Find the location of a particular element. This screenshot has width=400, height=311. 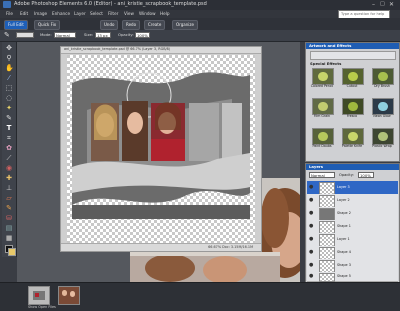

crop-tool-icon: ⌗ is located at coordinates (9, 138).